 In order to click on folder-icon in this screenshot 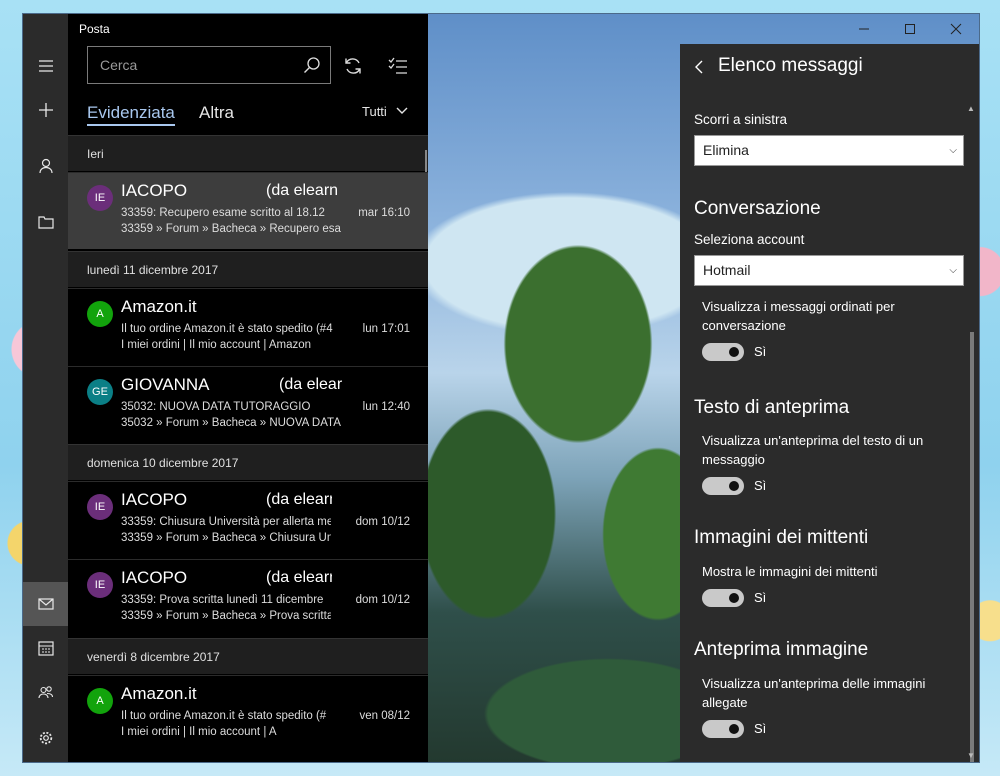, I will do `click(45, 222)`.